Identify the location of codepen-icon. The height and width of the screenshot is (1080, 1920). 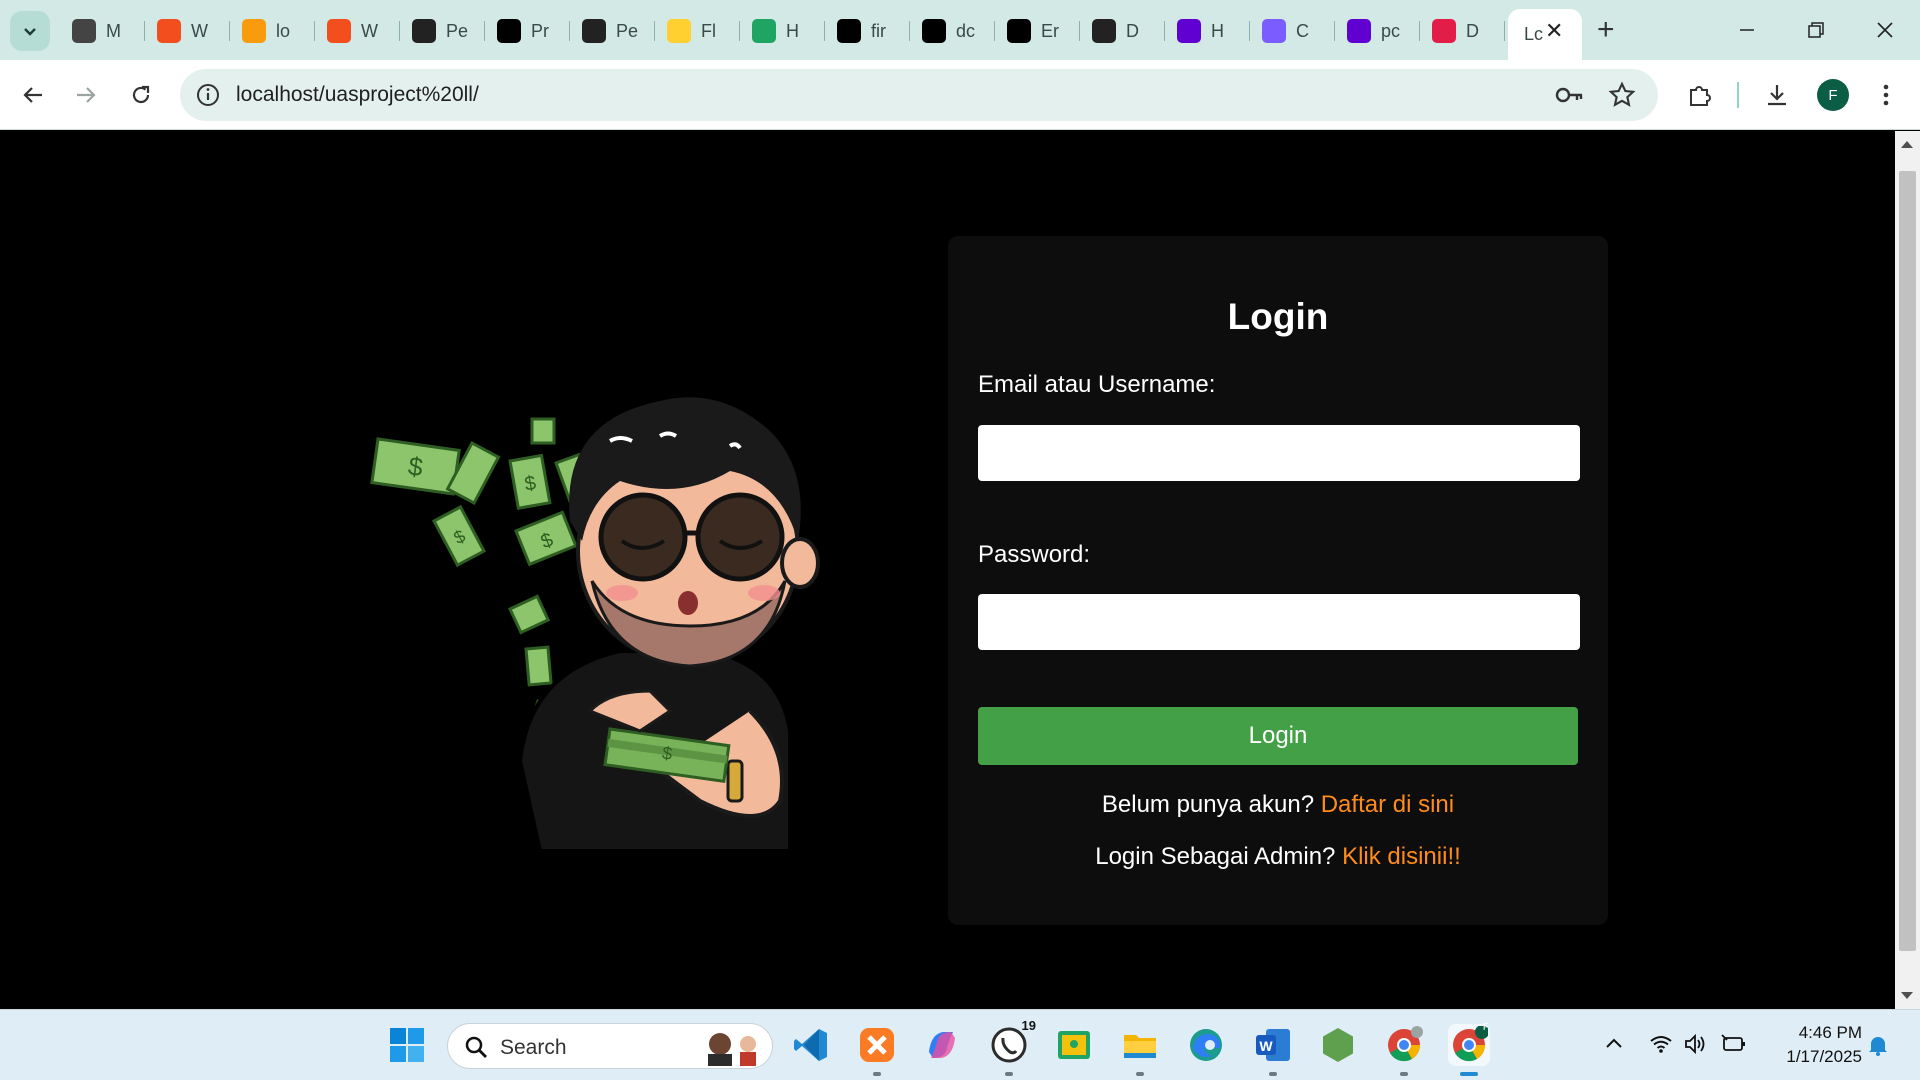
(594, 31).